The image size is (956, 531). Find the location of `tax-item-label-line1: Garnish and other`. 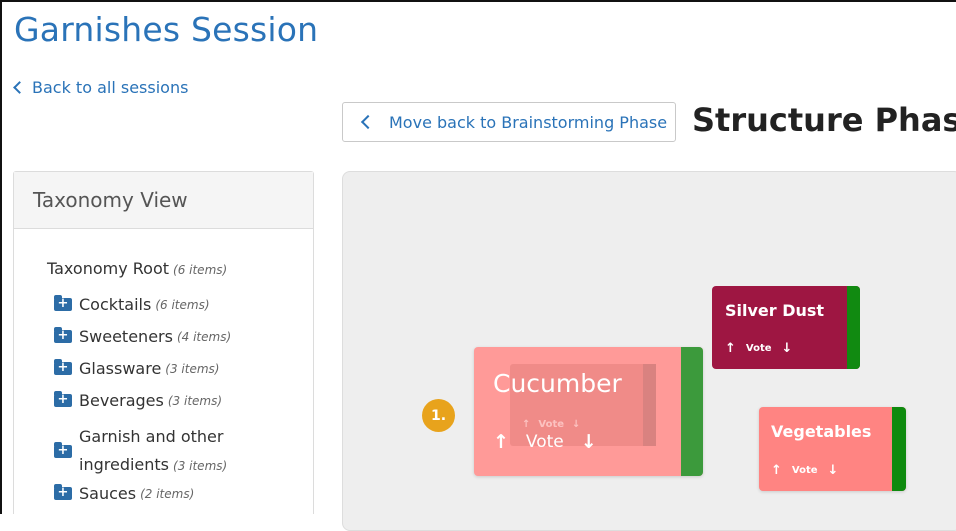

tax-item-label-line1: Garnish and other is located at coordinates (151, 436).